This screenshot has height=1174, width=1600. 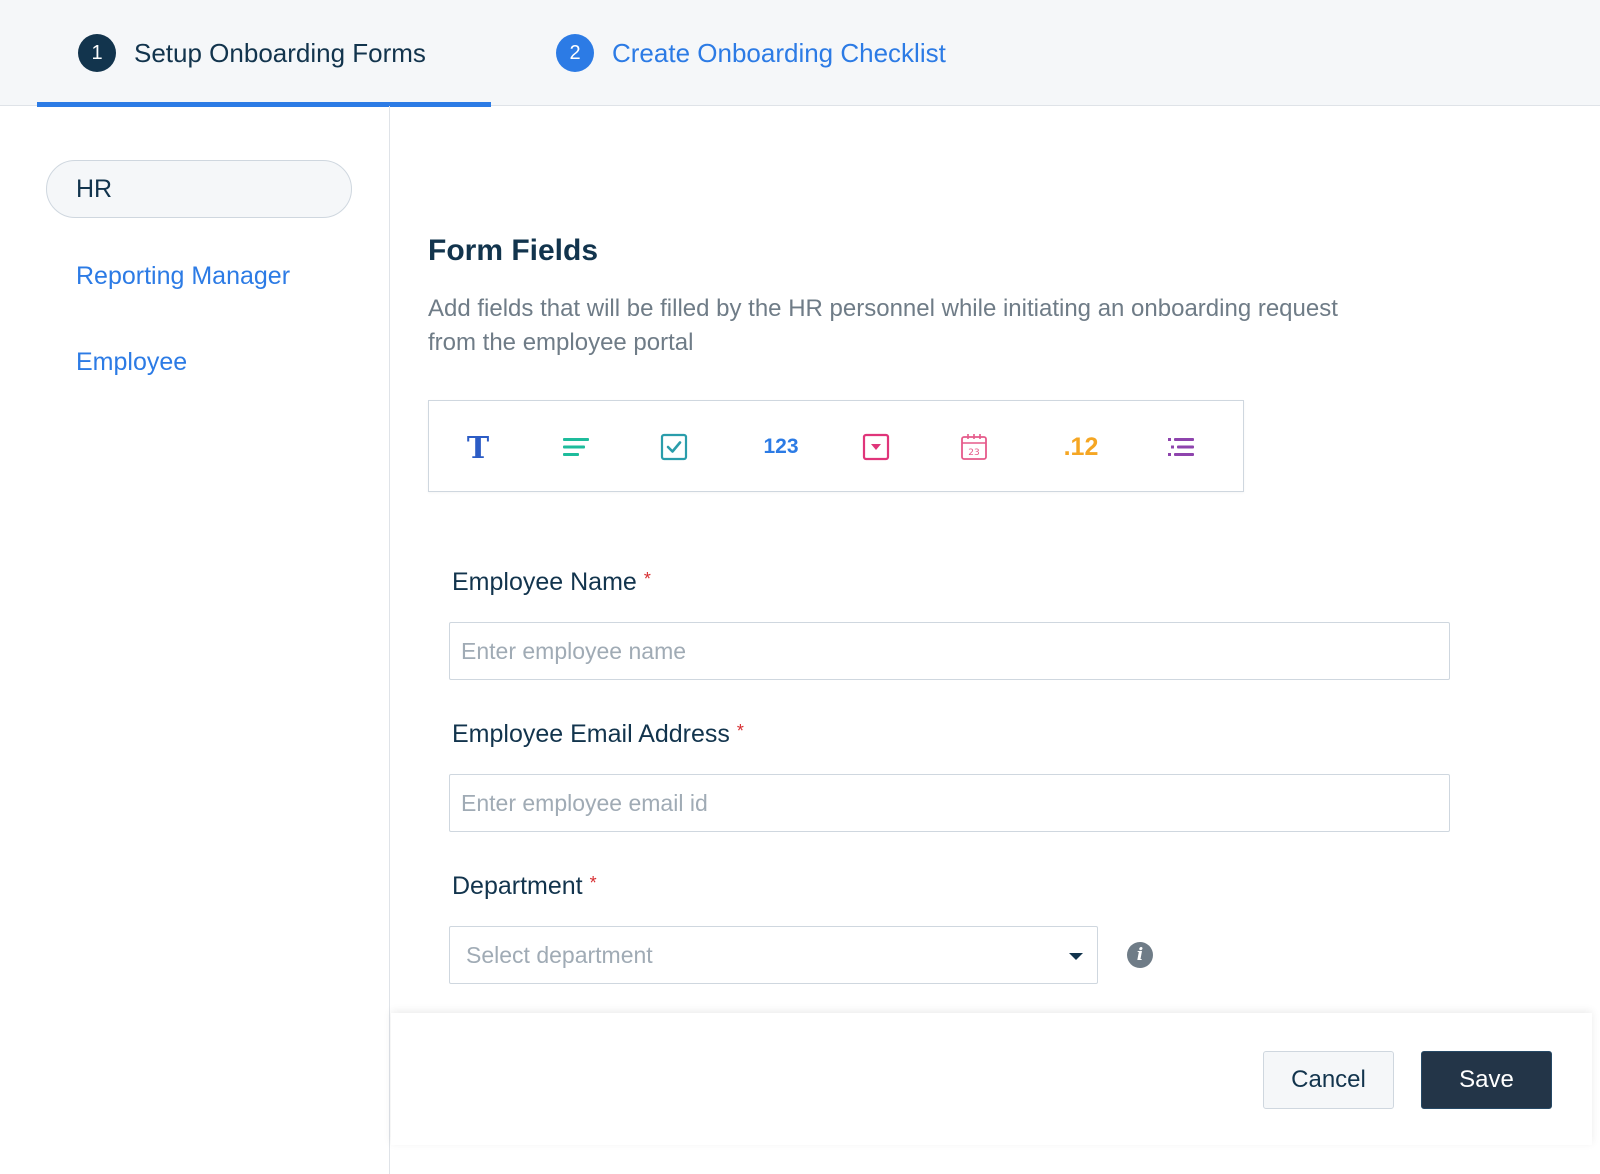 What do you see at coordinates (131, 362) in the screenshot?
I see `sidebar-item-employee: Employee` at bounding box center [131, 362].